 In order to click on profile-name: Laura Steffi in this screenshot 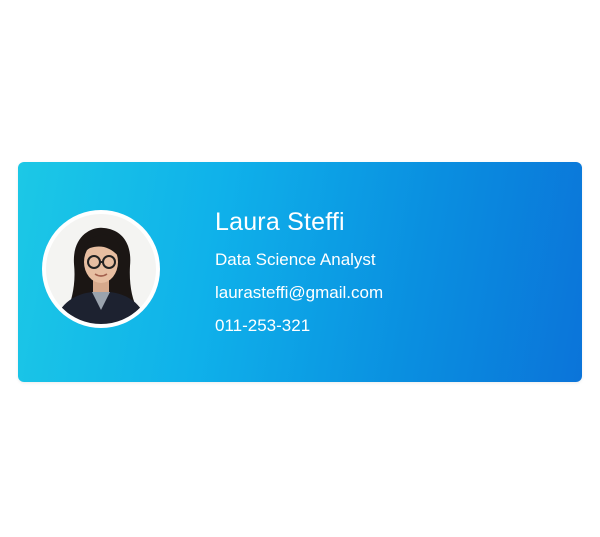, I will do `click(280, 222)`.